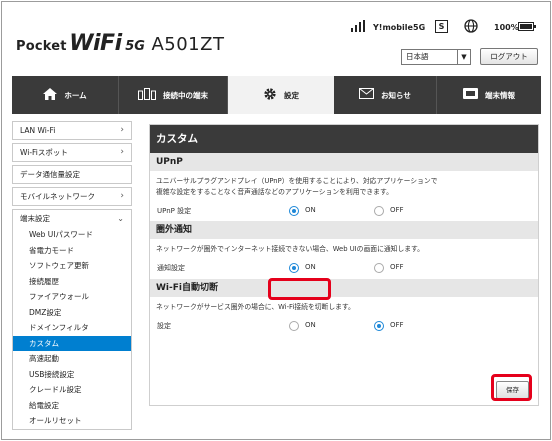 The height and width of the screenshot is (441, 552). What do you see at coordinates (299, 289) in the screenshot?
I see `highlight-outside-on` at bounding box center [299, 289].